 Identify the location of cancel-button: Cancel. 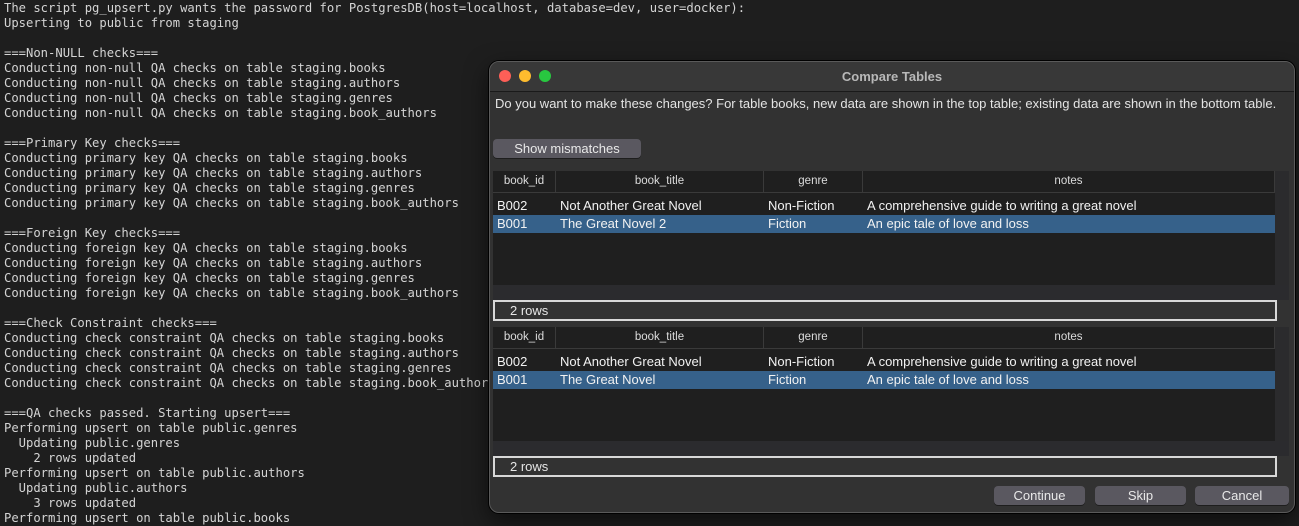
(1242, 495).